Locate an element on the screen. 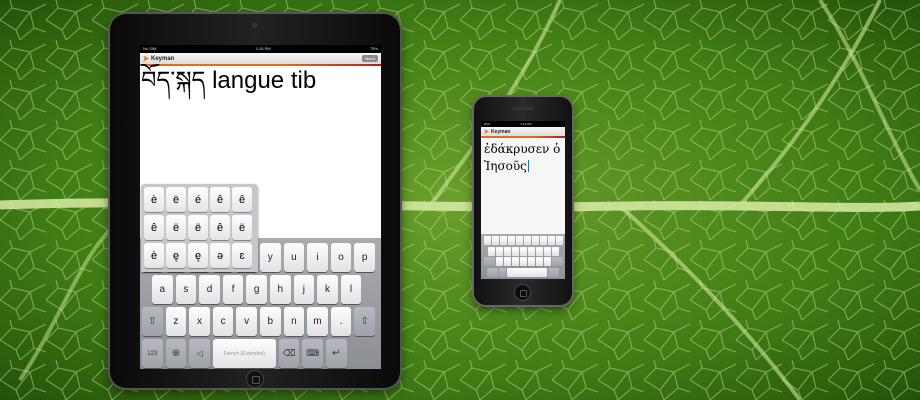  space-bar: French (Extended) is located at coordinates (244, 353).